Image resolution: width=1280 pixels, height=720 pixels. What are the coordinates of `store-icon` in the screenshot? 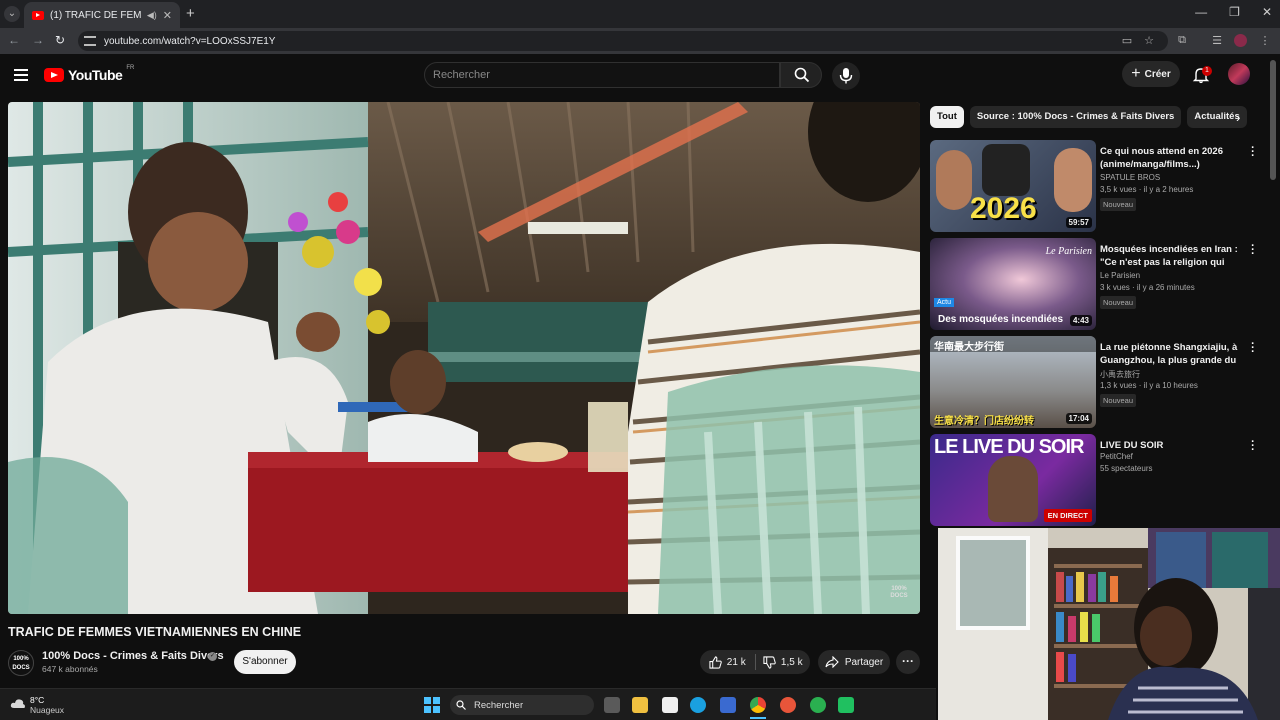 It's located at (728, 705).